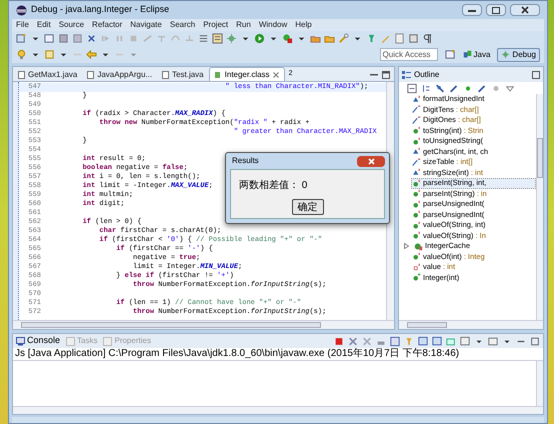  I want to click on dialog-message: 两数相差值： 0, so click(273, 185).